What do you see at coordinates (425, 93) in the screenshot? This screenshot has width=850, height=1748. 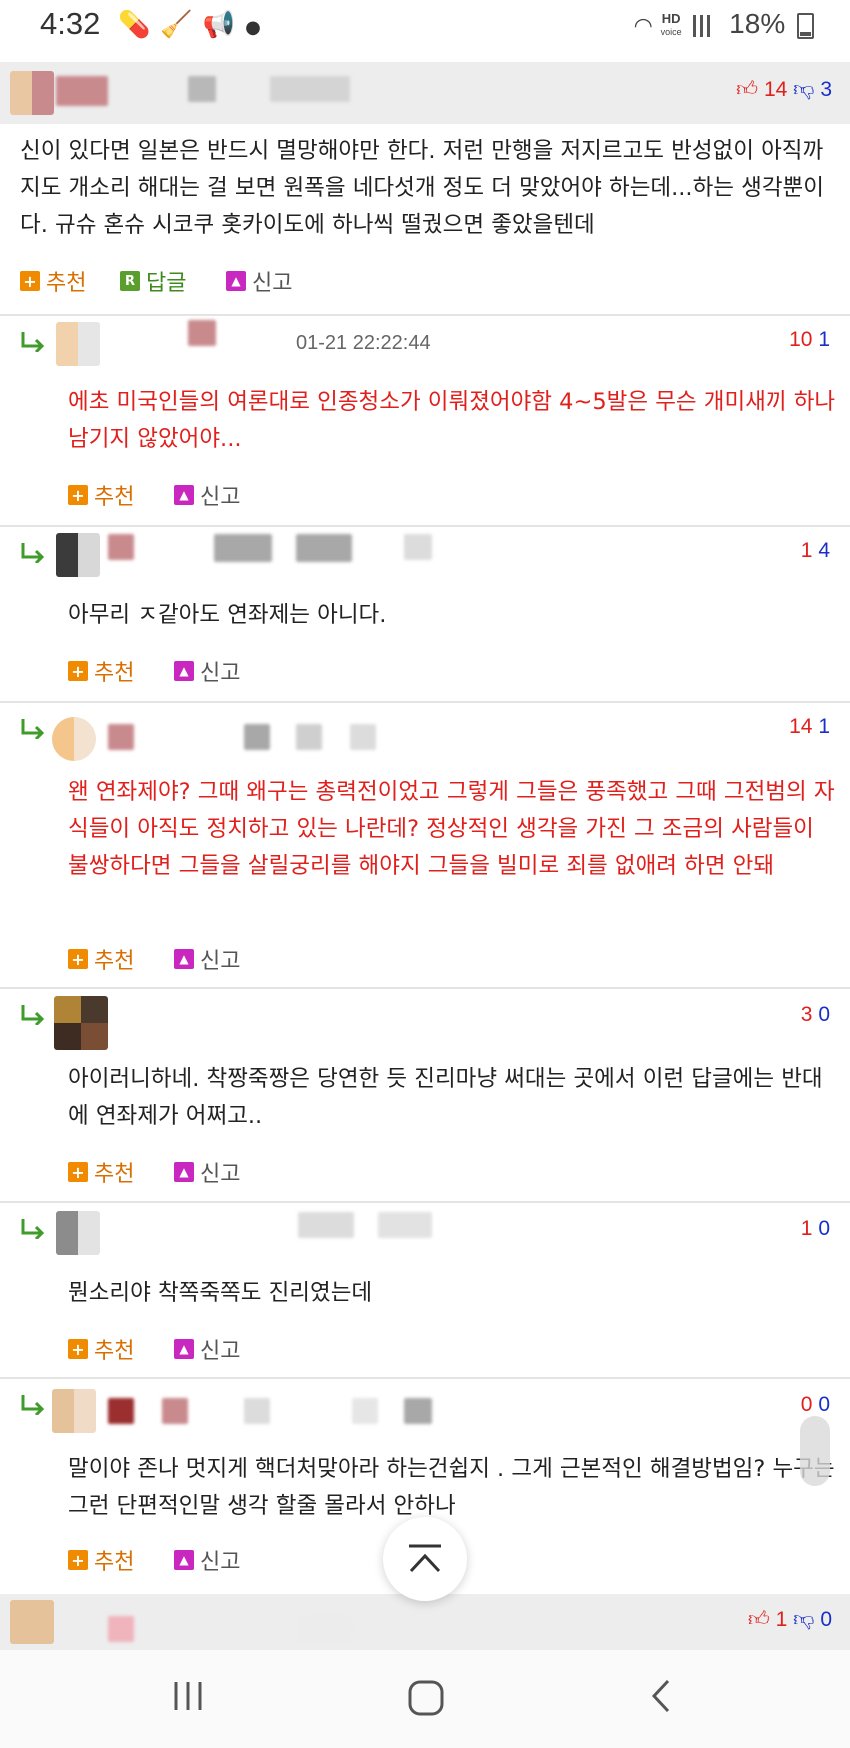 I see `comment-header: 👍︎ 14 👎︎ 3` at bounding box center [425, 93].